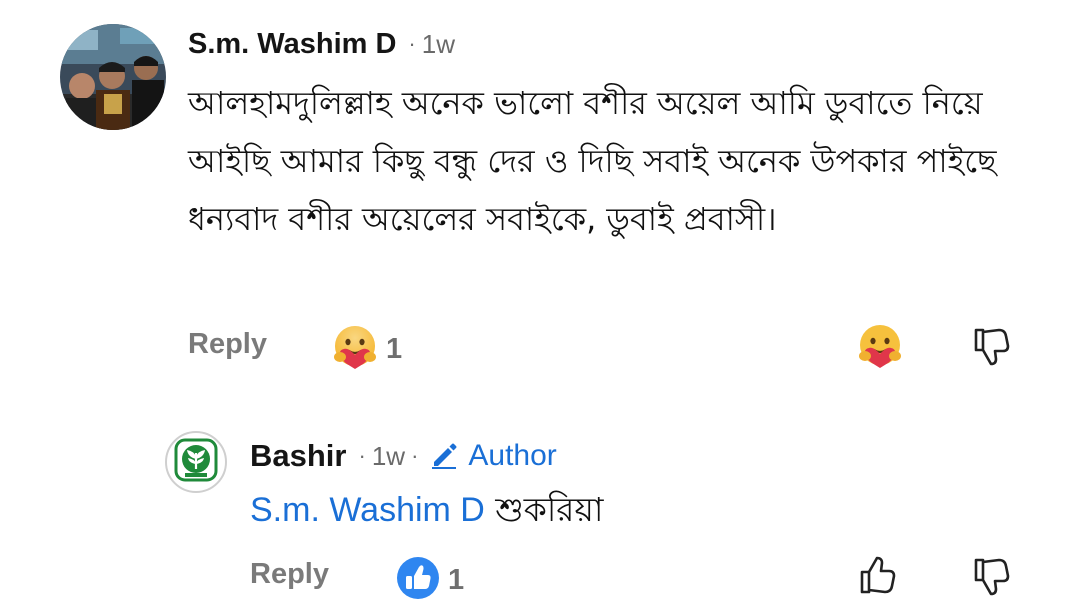  I want to click on reply-text: S.m. Washim D শুকরিয়া, so click(426, 510).